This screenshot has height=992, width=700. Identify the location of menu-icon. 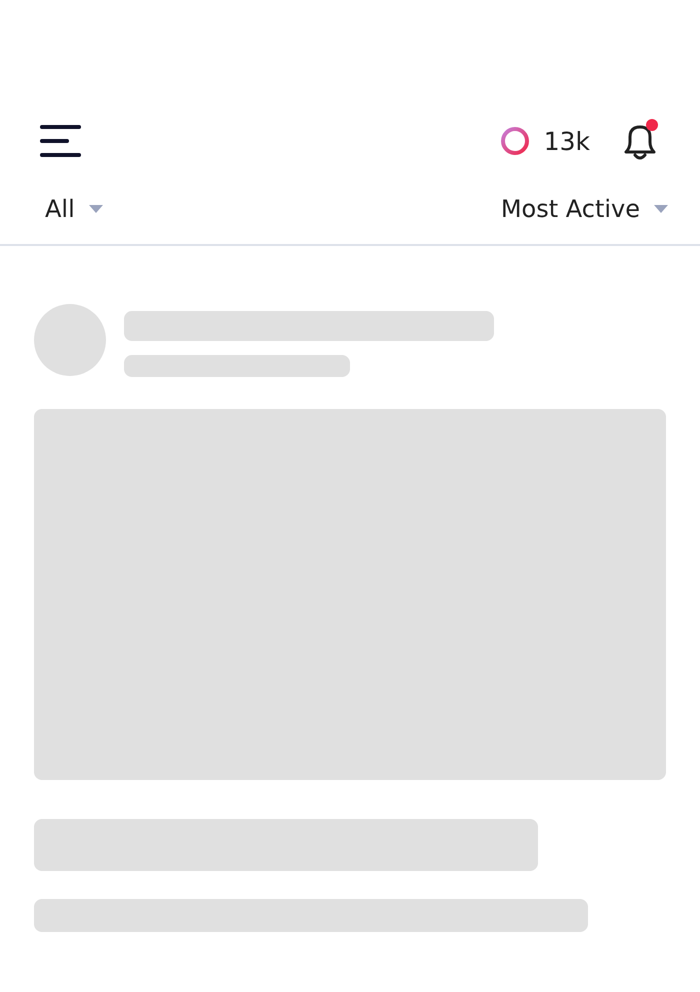
(61, 141).